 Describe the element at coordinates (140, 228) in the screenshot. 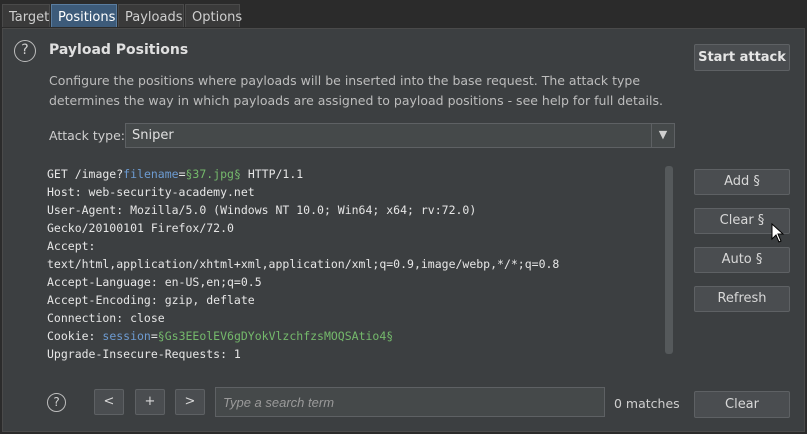

I see `request-text: Gecko/20100101 Firefox/72.0` at that location.